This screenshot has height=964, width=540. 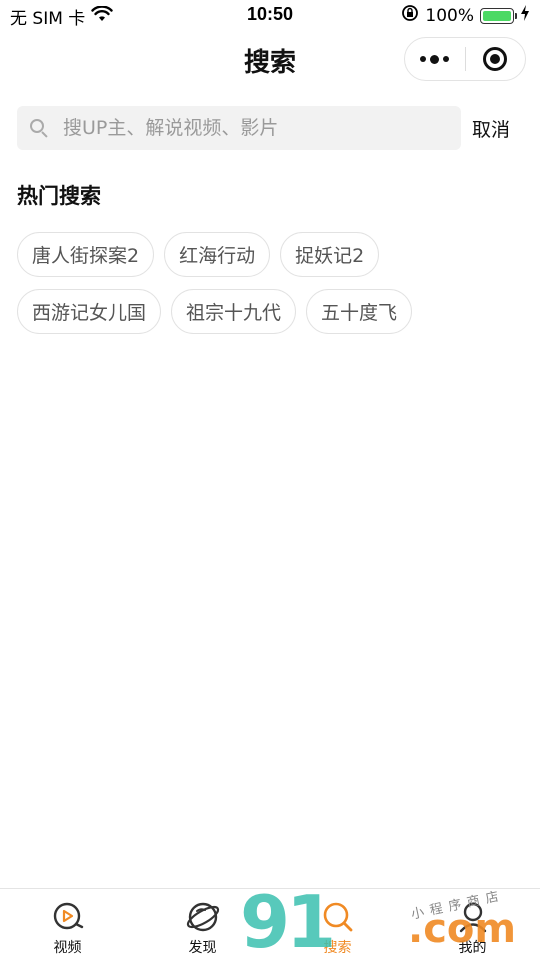 I want to click on tab-search: 搜索, so click(x=337, y=924).